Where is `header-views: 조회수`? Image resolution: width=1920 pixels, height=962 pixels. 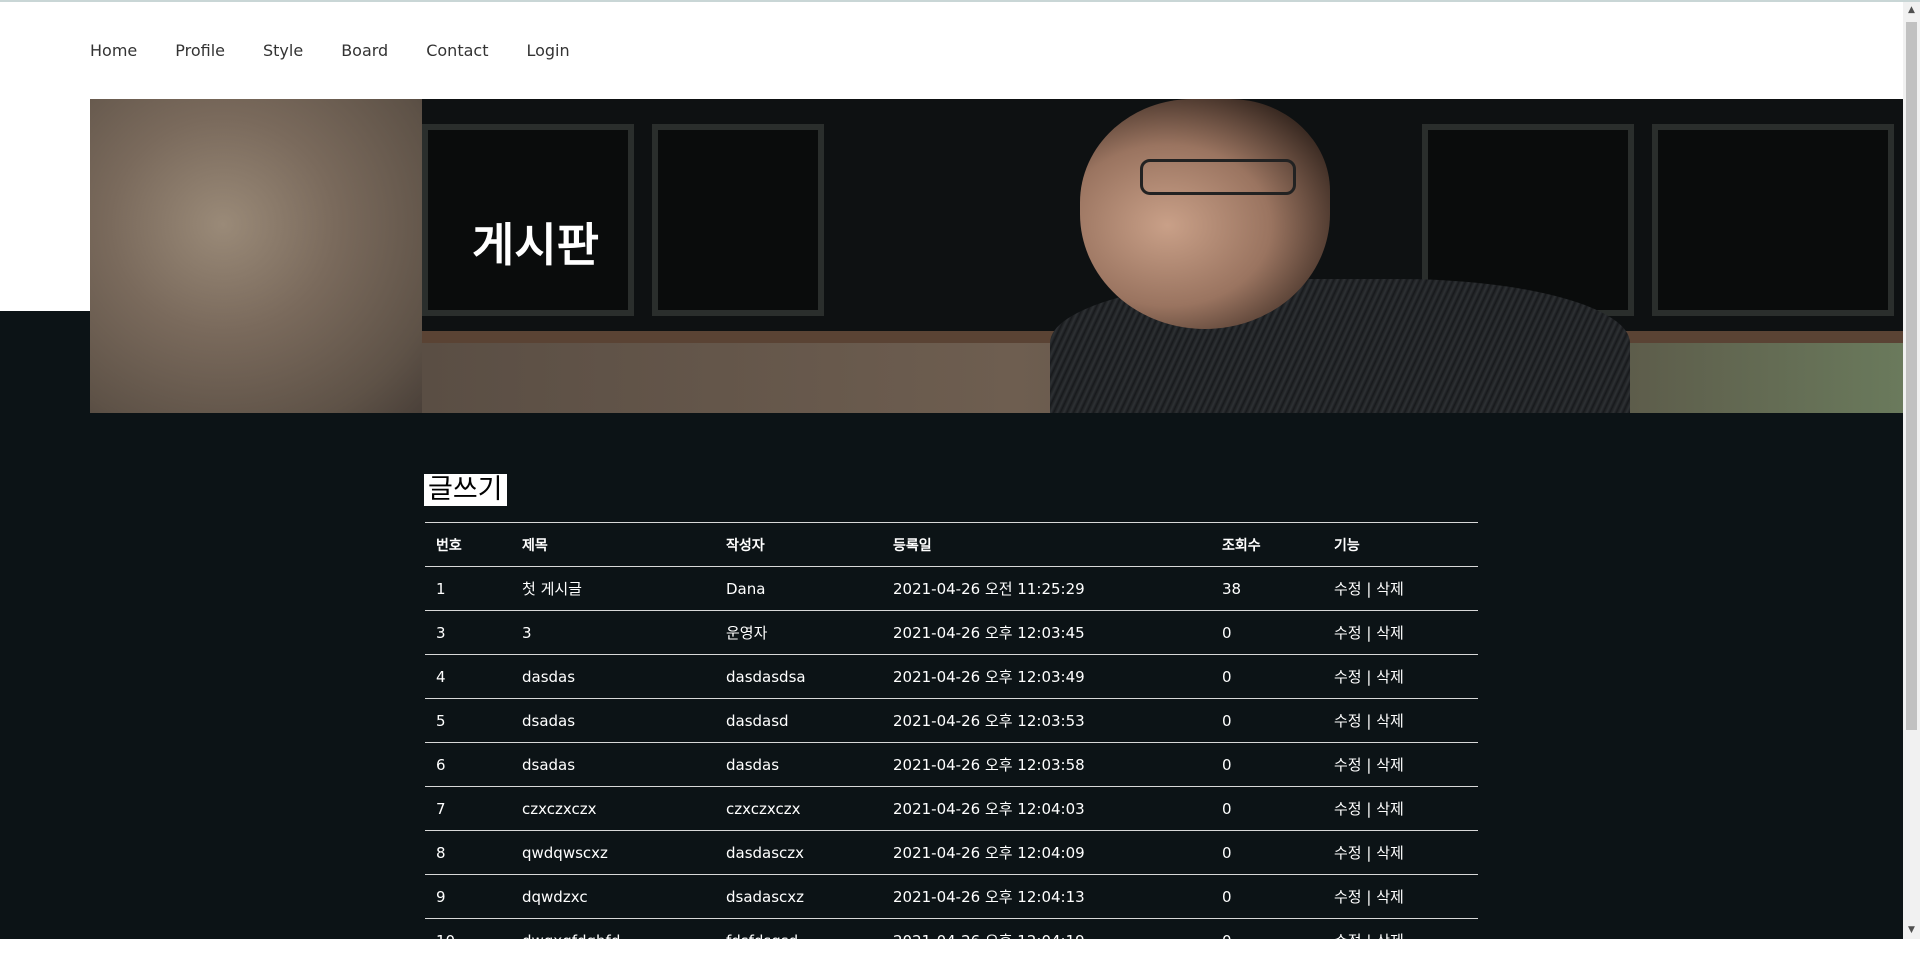 header-views: 조회수 is located at coordinates (1267, 545).